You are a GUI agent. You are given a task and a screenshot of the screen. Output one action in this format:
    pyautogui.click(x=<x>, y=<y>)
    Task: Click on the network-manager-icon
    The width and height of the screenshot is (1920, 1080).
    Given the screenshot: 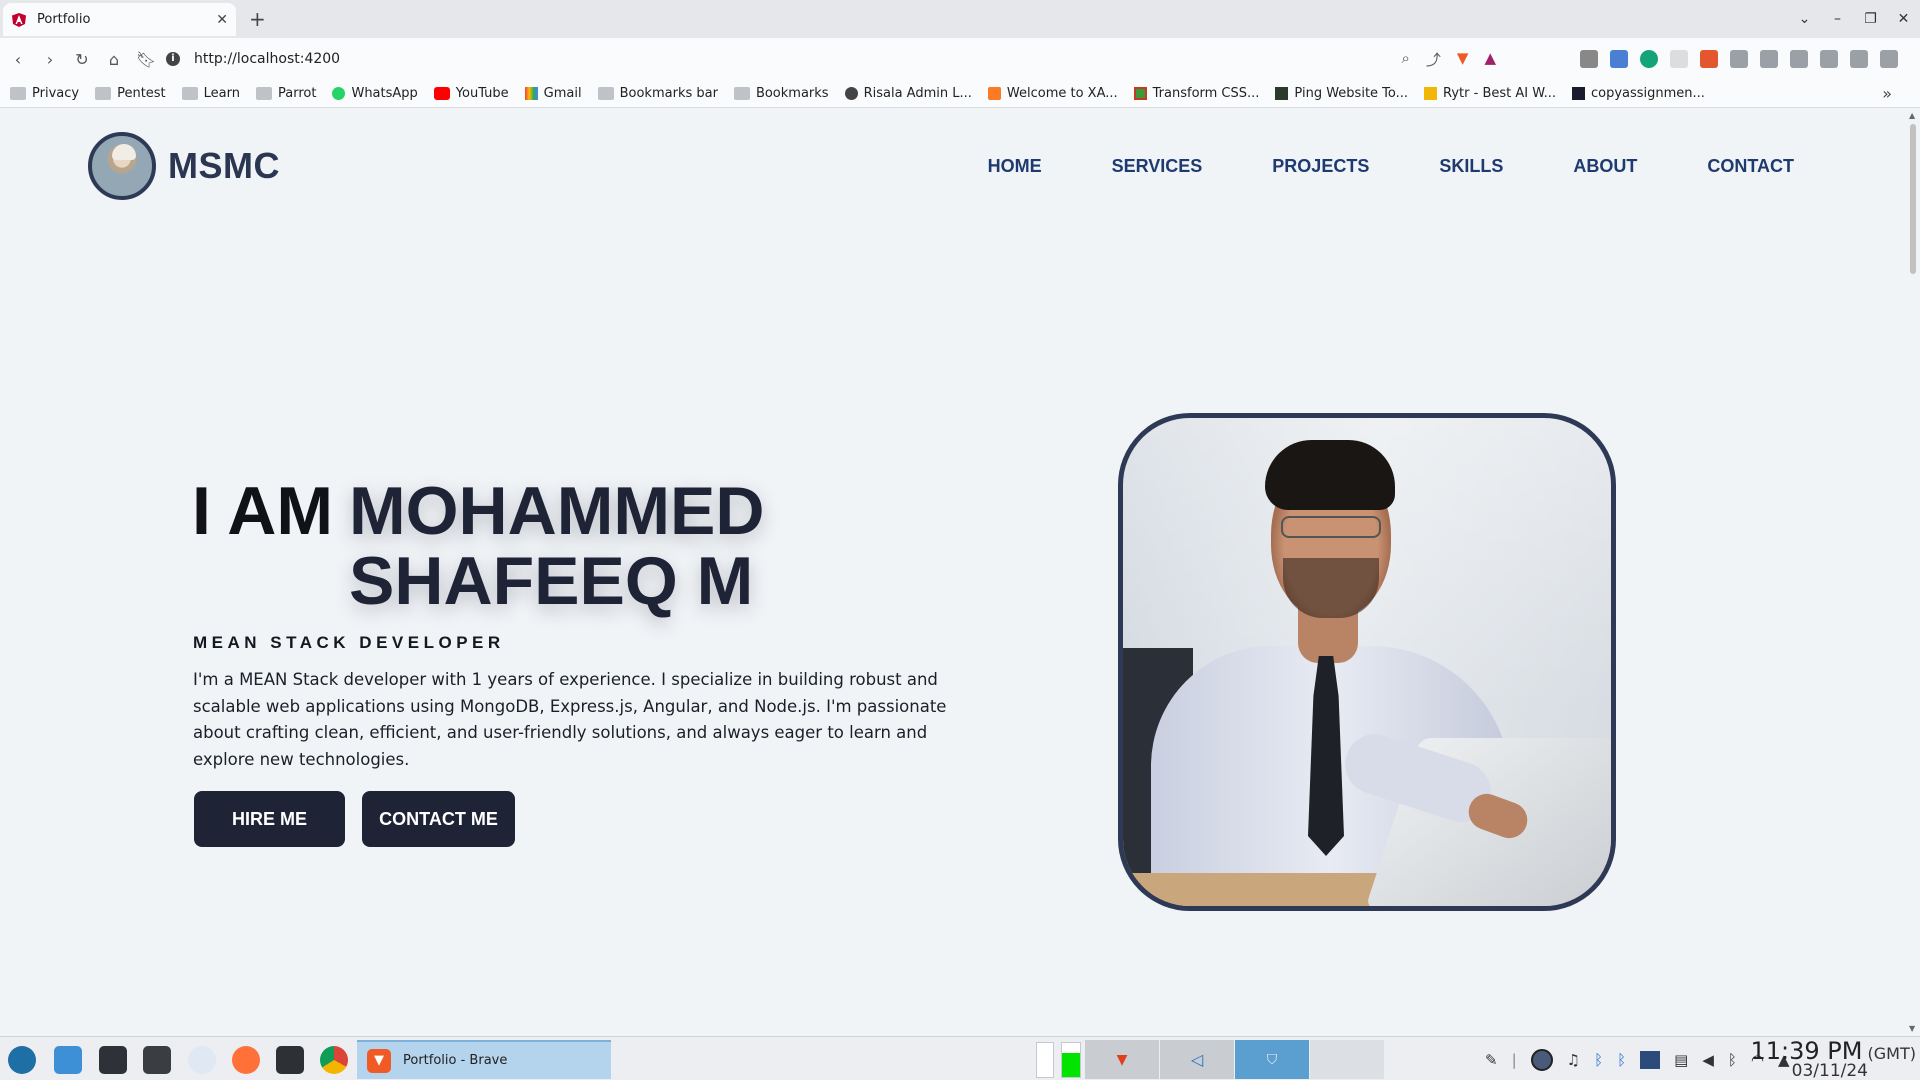 What is the action you would take?
    pyautogui.click(x=1650, y=1060)
    